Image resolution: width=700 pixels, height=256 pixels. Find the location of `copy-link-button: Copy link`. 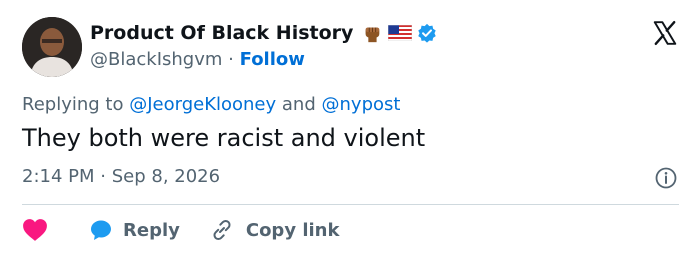

copy-link-button: Copy link is located at coordinates (275, 230).